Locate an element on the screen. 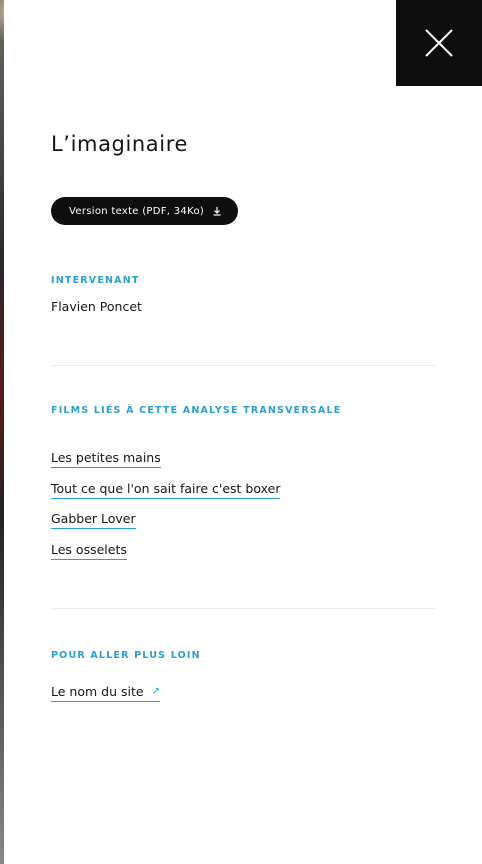 The height and width of the screenshot is (864, 482). close-button is located at coordinates (439, 43).